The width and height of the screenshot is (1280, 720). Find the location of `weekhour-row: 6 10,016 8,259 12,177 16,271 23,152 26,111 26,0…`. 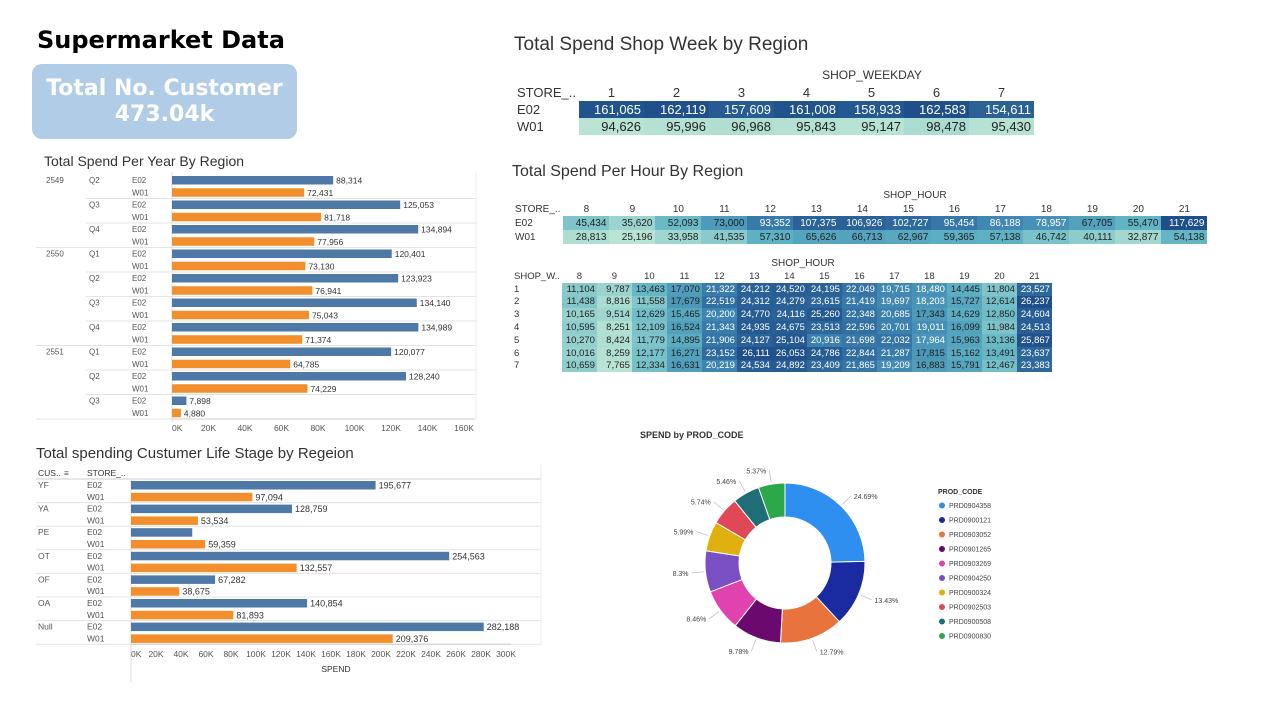

weekhour-row: 6 10,016 8,259 12,177 16,271 23,152 26,111 26,0… is located at coordinates (782, 353).